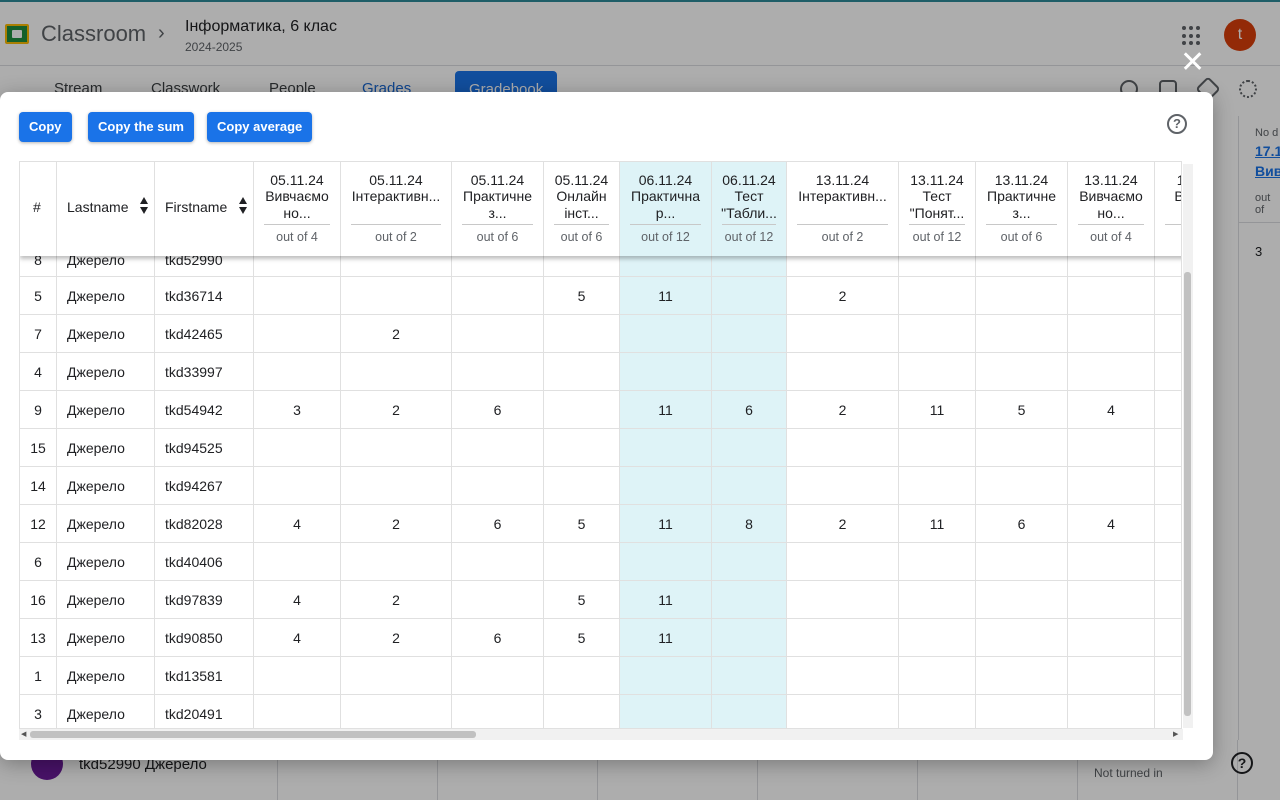 This screenshot has width=1280, height=800. What do you see at coordinates (45, 127) in the screenshot?
I see `copy-button: Copy` at bounding box center [45, 127].